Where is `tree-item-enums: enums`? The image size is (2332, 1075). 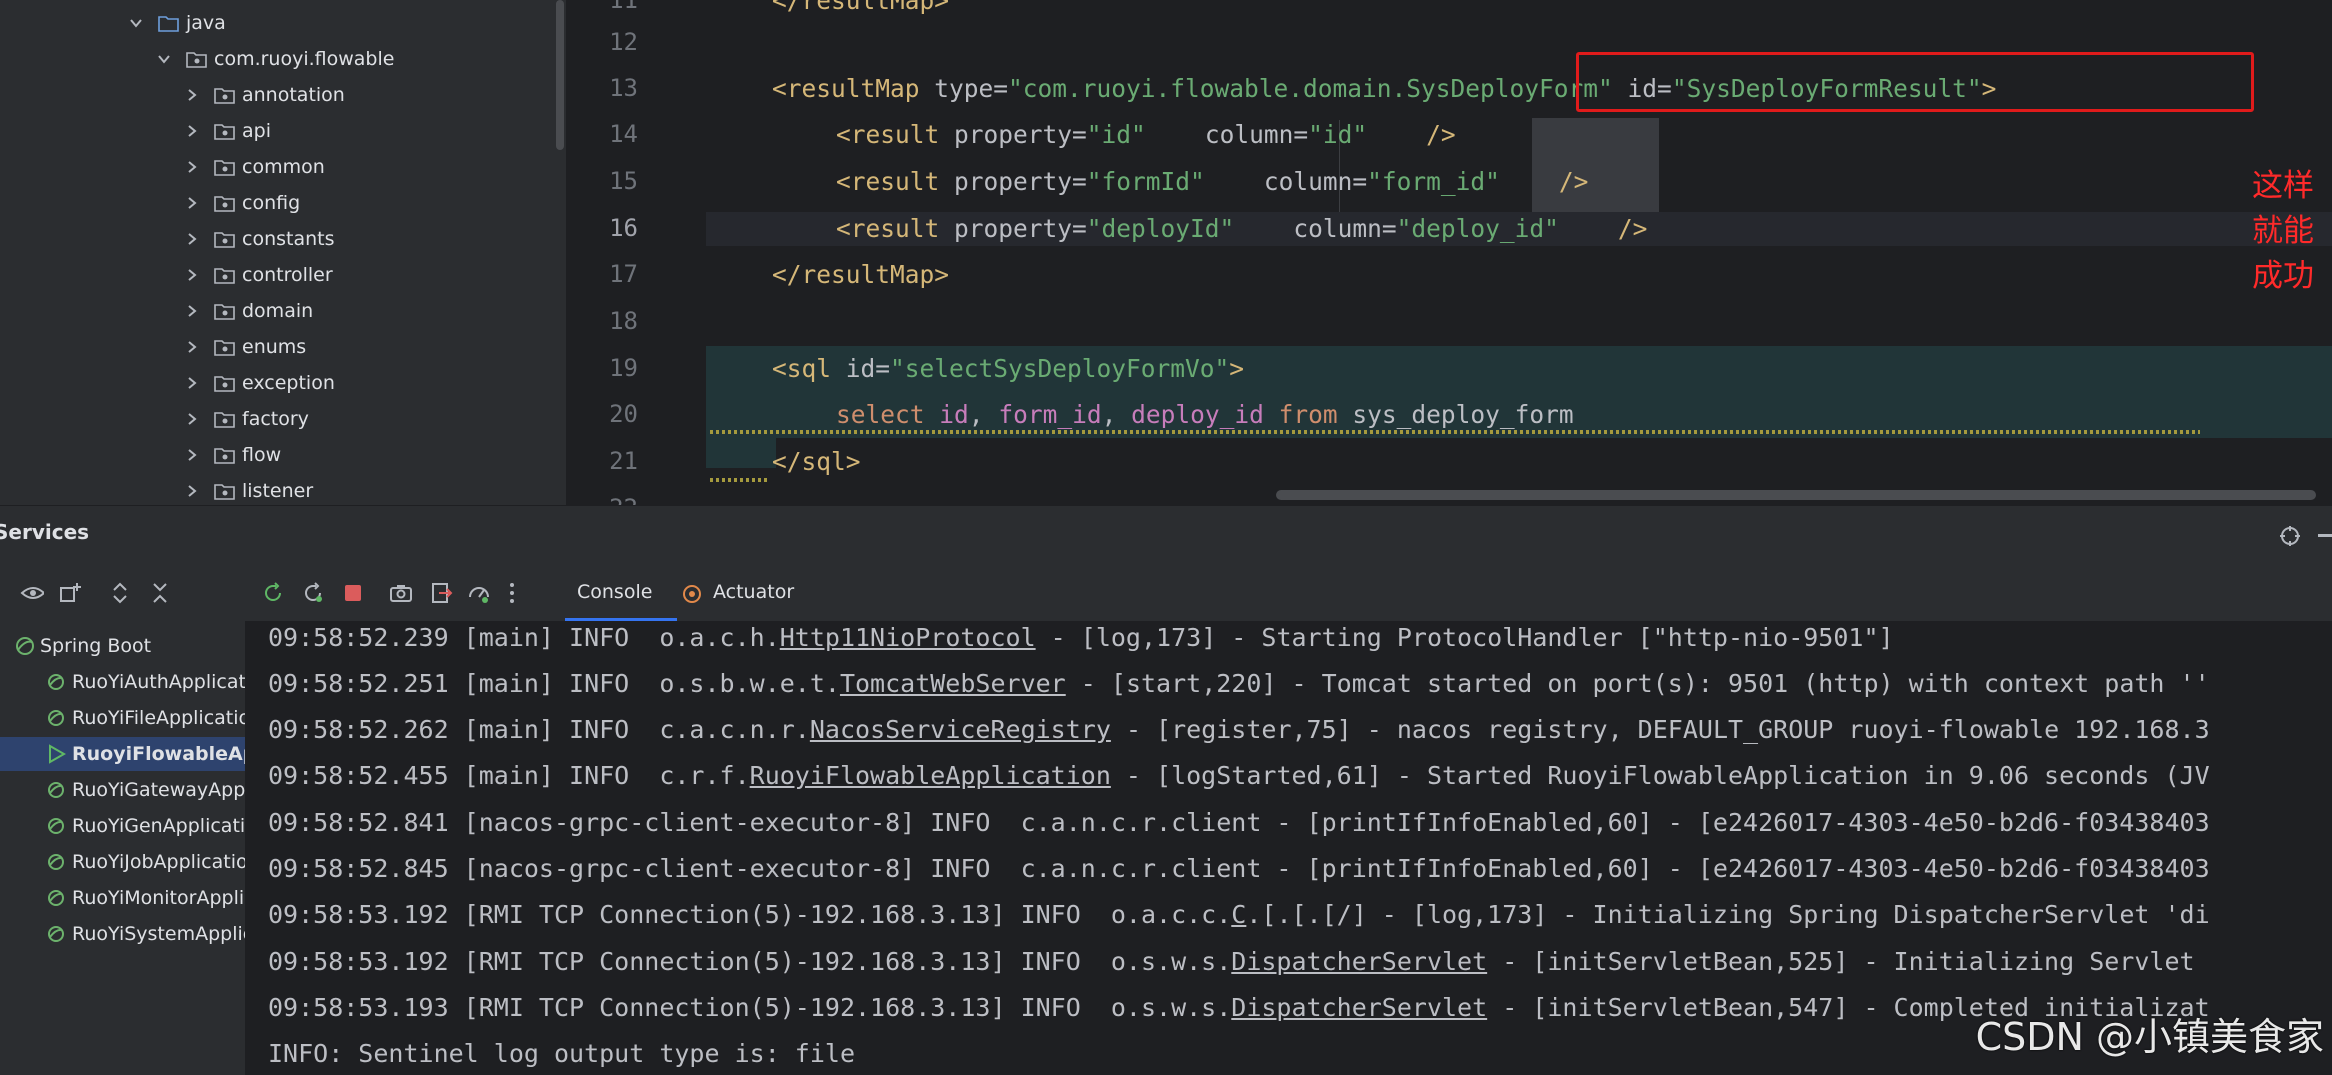 tree-item-enums: enums is located at coordinates (245, 347).